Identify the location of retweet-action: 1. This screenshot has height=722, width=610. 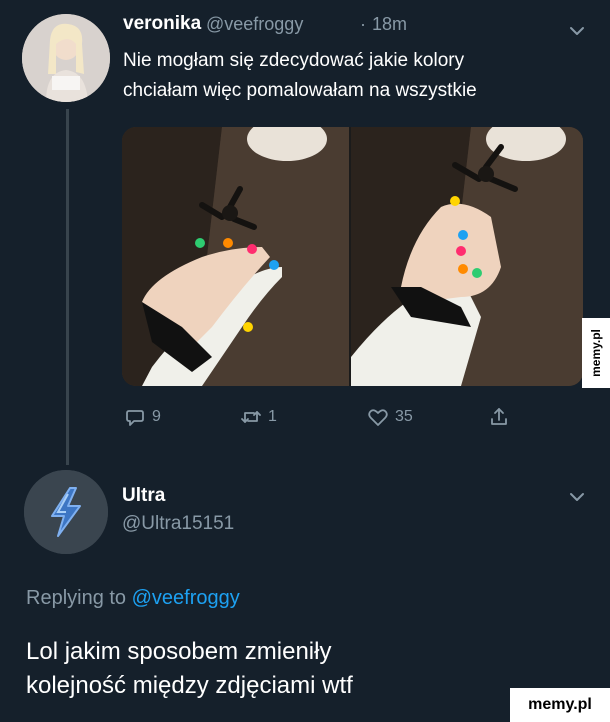
(258, 417).